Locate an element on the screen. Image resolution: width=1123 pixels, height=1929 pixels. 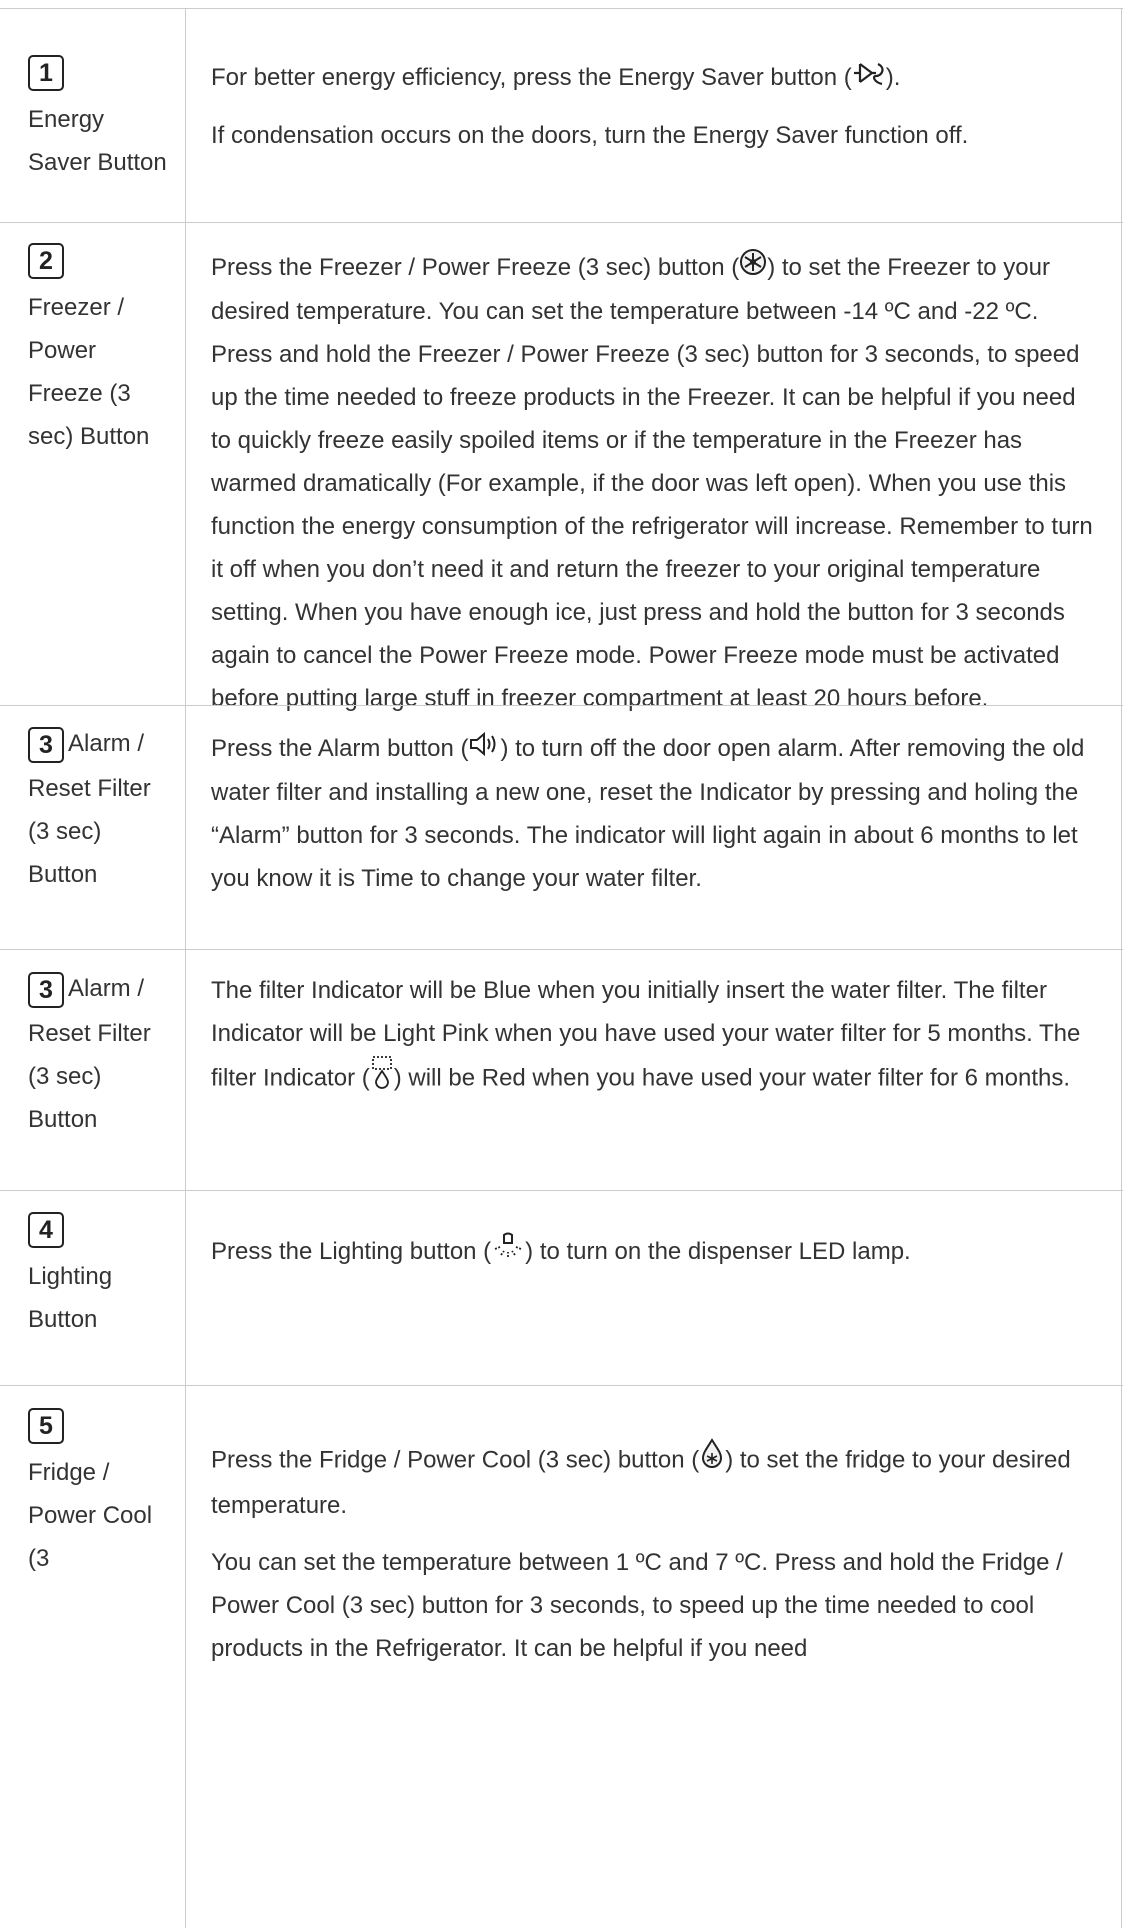
row-label-cell: 4 Lighting Button is located at coordinates (98, 1274).